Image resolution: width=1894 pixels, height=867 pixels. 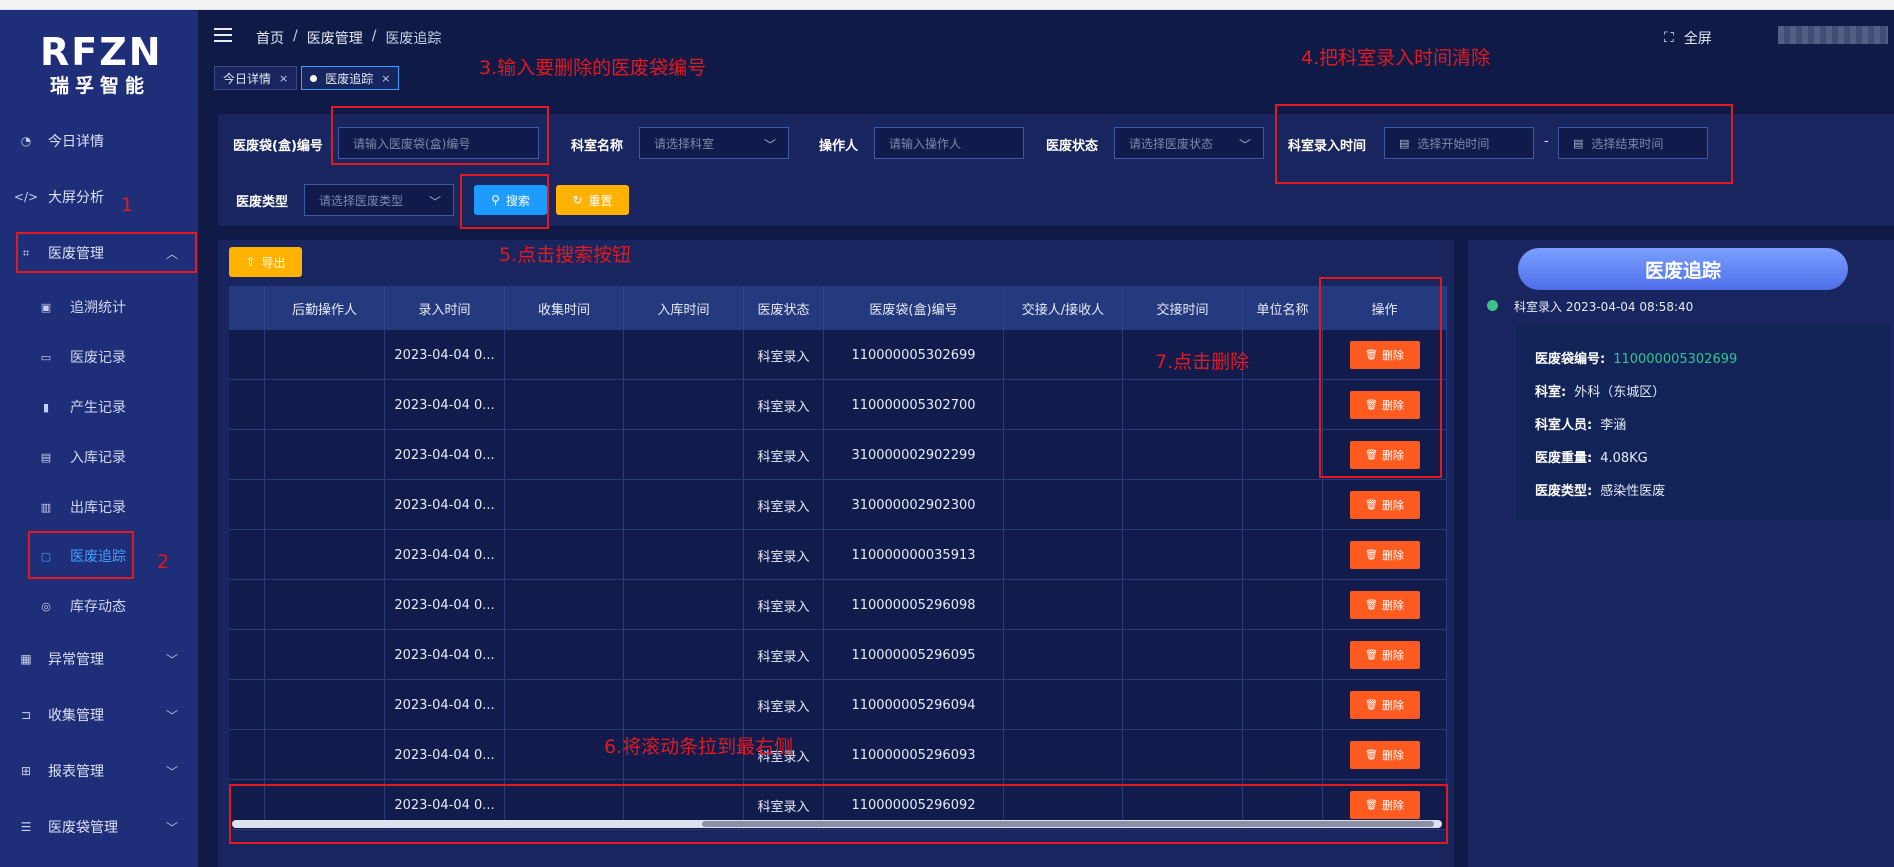 What do you see at coordinates (26, 141) in the screenshot?
I see `dashboard-icon: ◔` at bounding box center [26, 141].